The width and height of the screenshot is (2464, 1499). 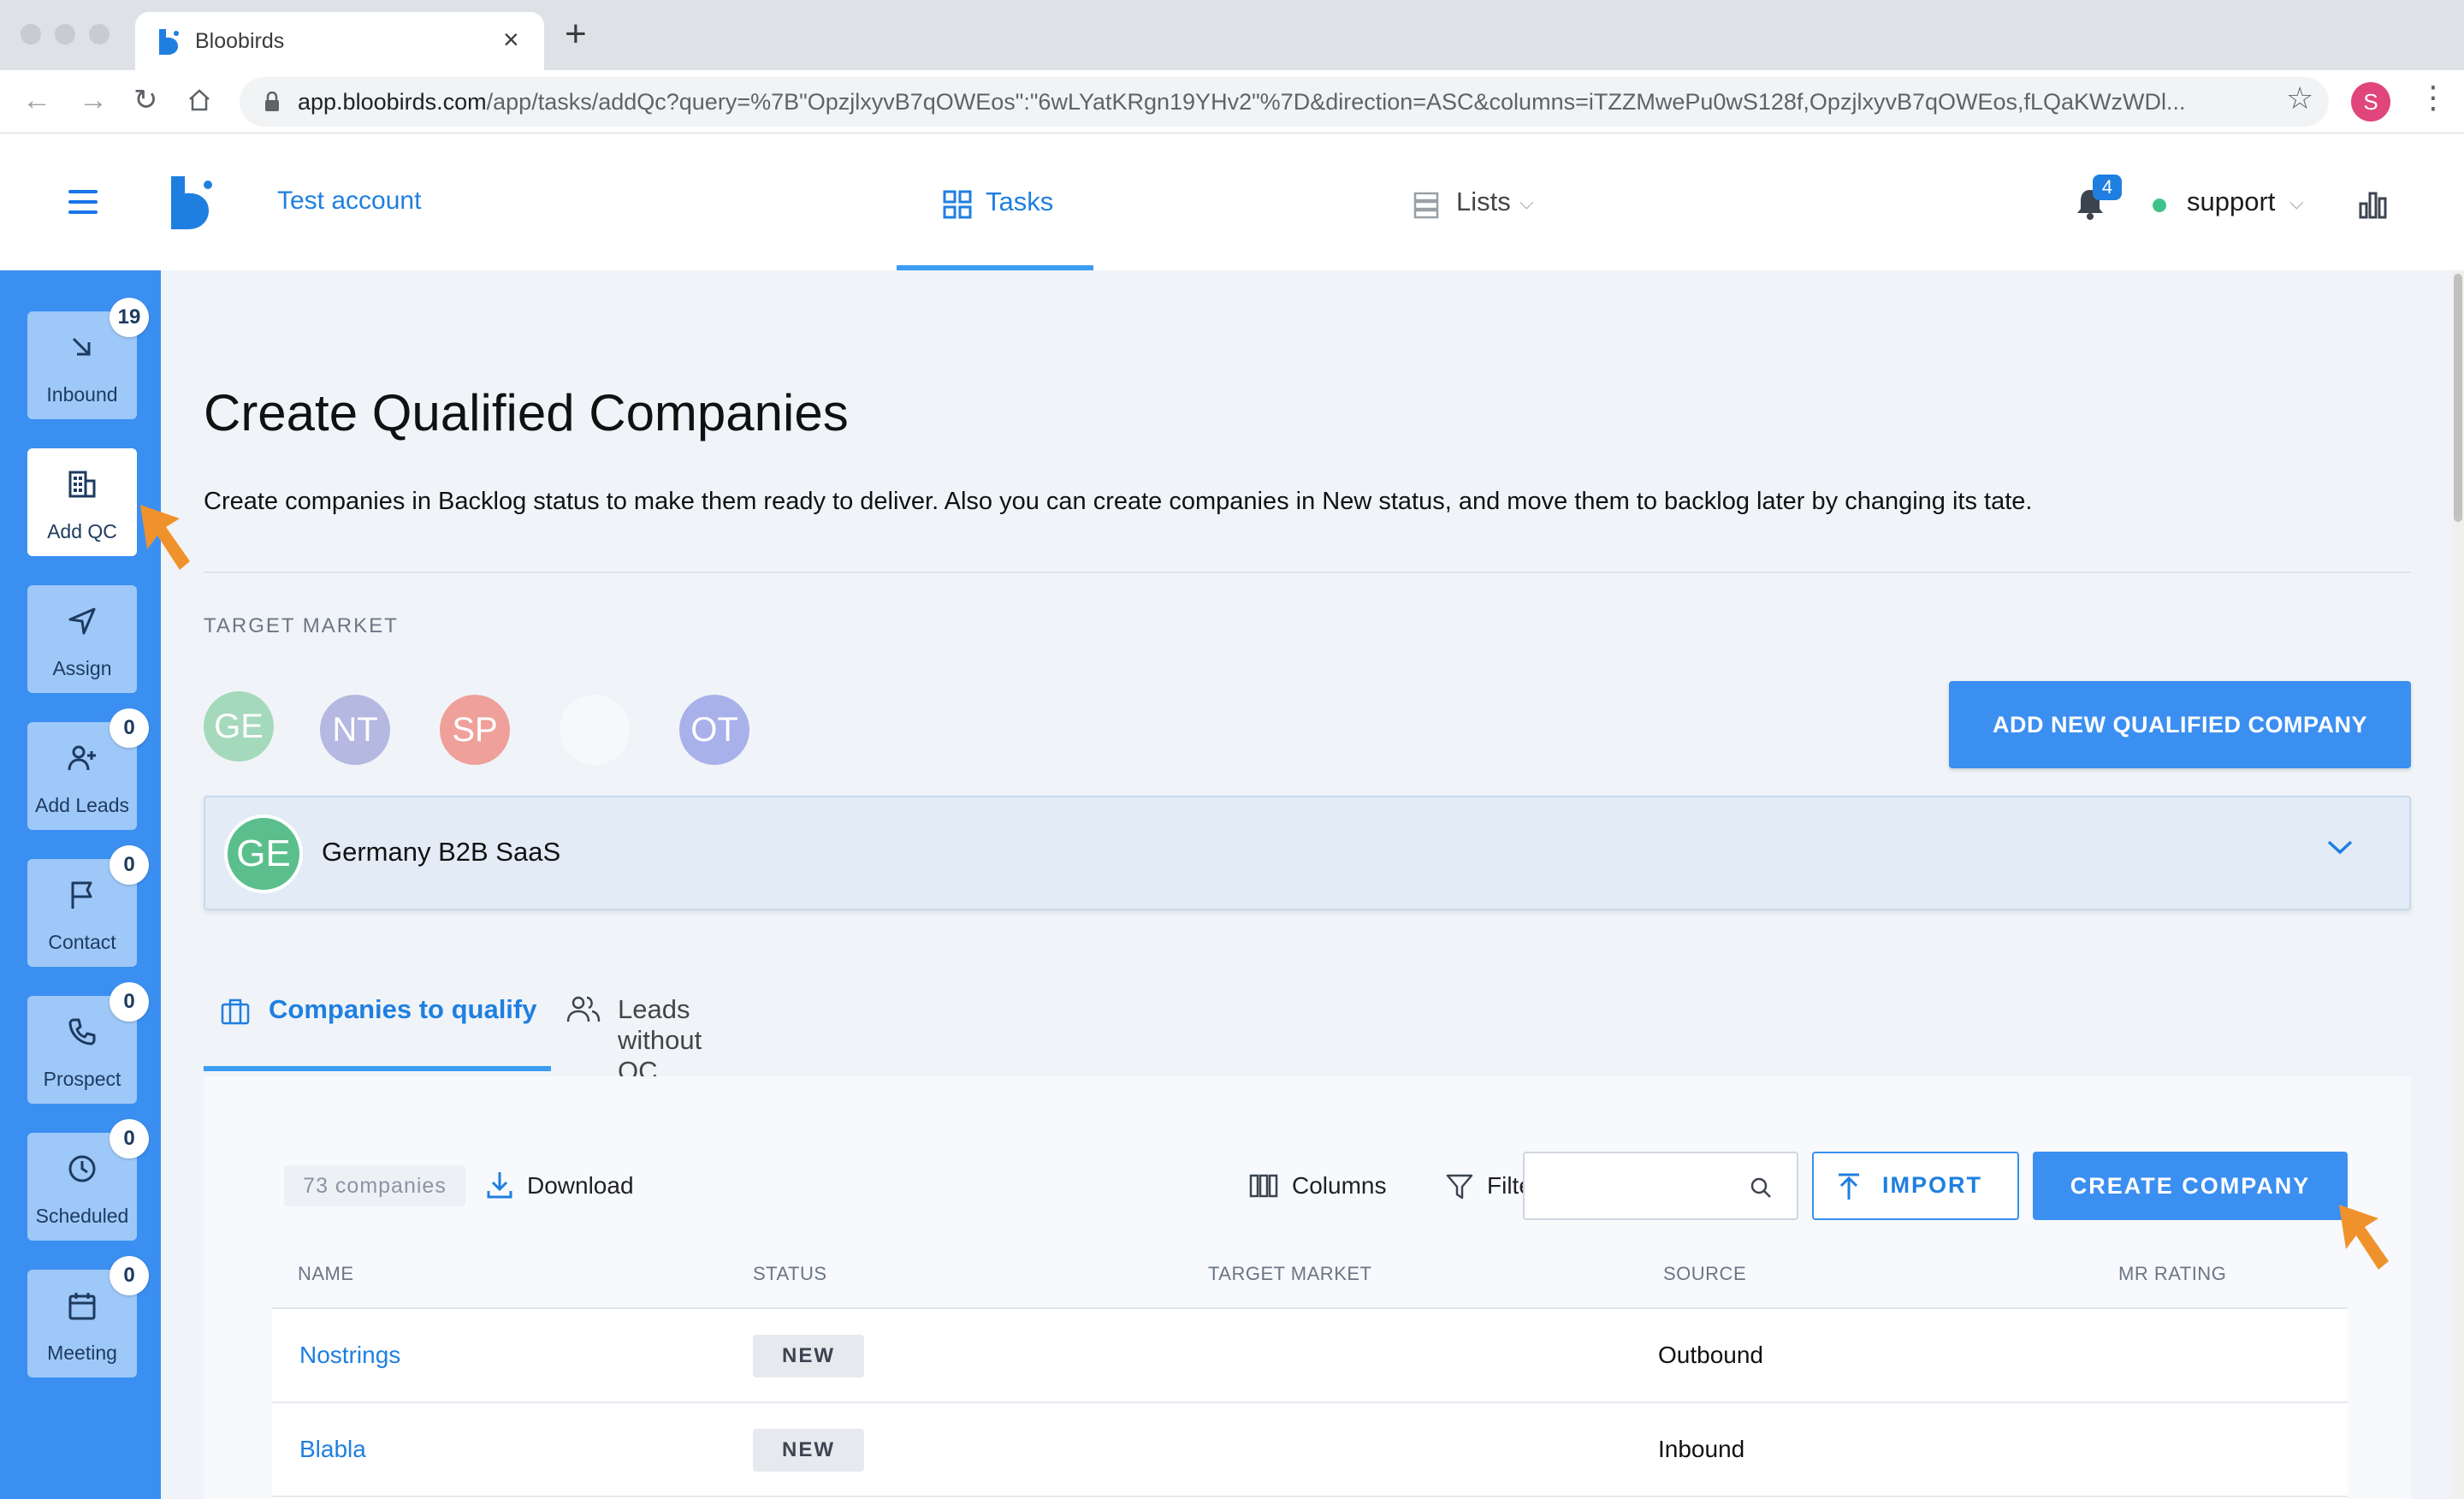 I want to click on column-header-mr-rating: MR RATING, so click(x=2172, y=1274).